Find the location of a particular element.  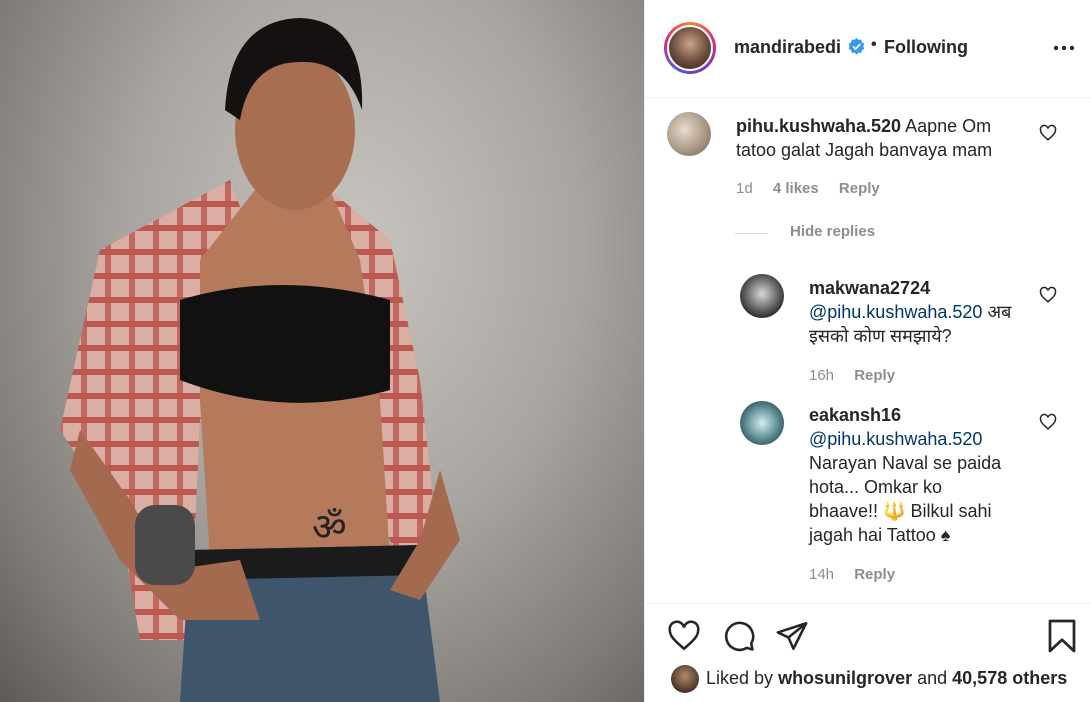

reply-text-line3: bhaave!! 🔱 Bilkul sahi is located at coordinates (900, 511).